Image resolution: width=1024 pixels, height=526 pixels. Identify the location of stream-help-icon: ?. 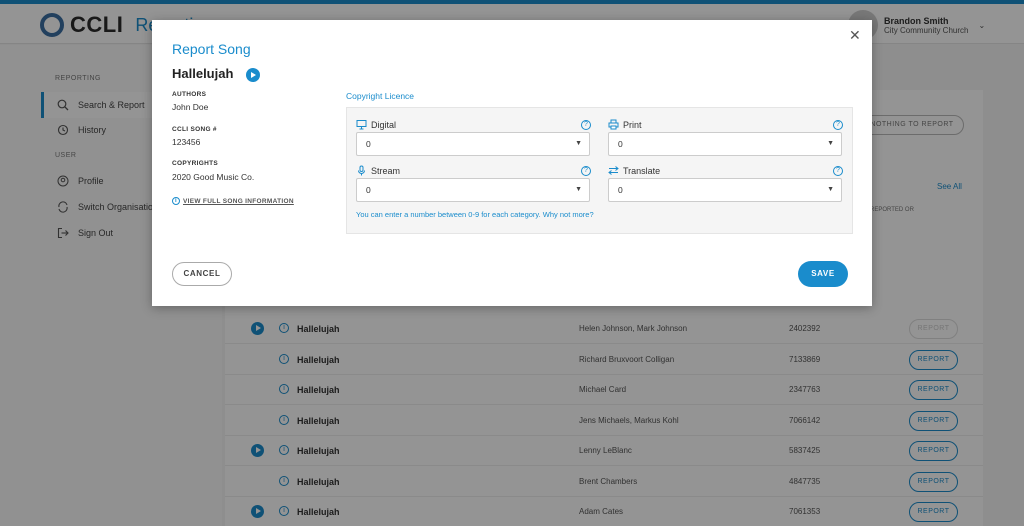
(586, 171).